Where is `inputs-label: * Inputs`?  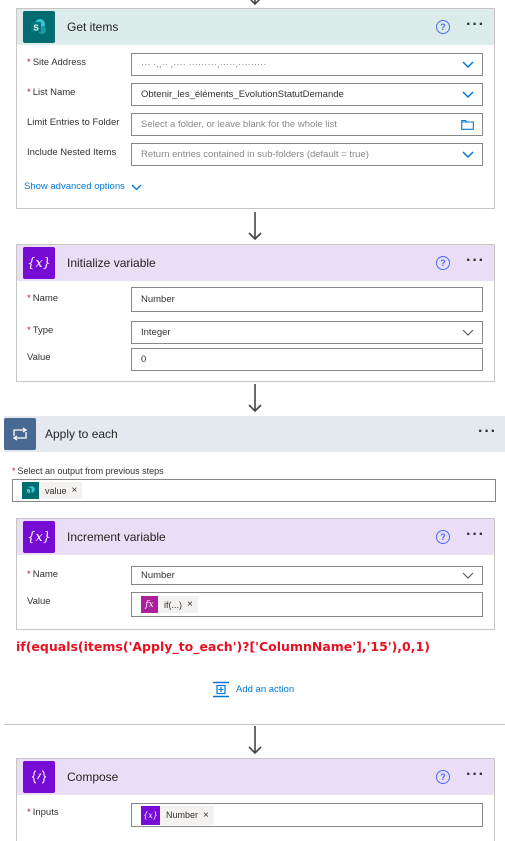 inputs-label: * Inputs is located at coordinates (43, 812).